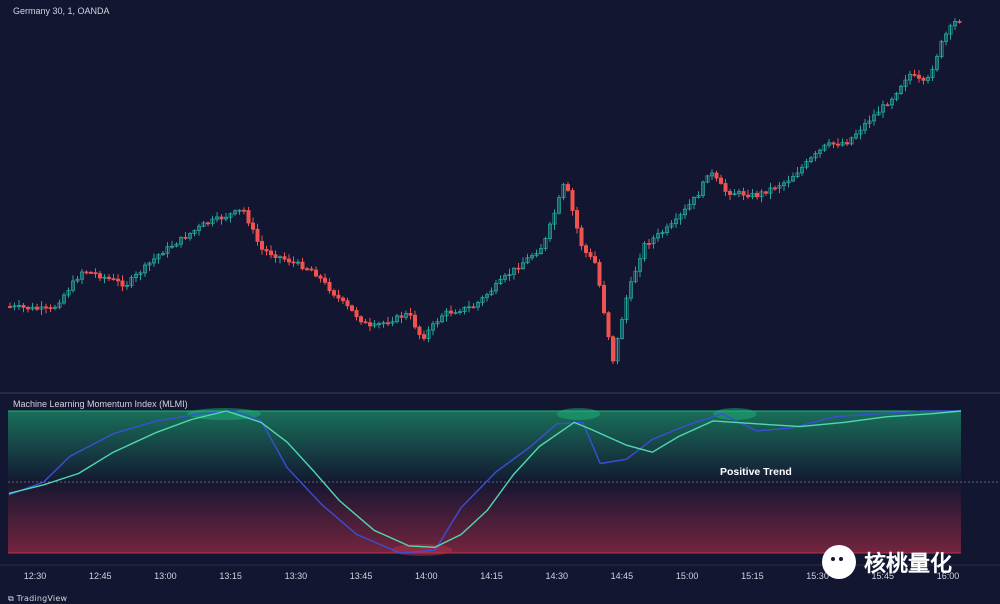 This screenshot has height=604, width=1000. Describe the element at coordinates (887, 562) in the screenshot. I see `watermark: 核桃量化` at that location.